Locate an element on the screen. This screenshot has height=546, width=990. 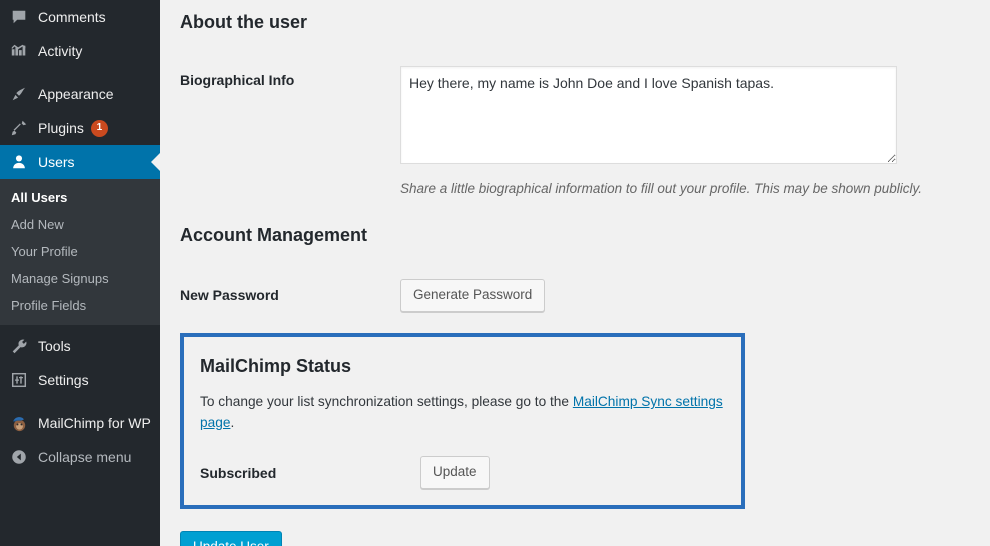
sidebar-item-label: MailChimp for WP is located at coordinates (94, 423).